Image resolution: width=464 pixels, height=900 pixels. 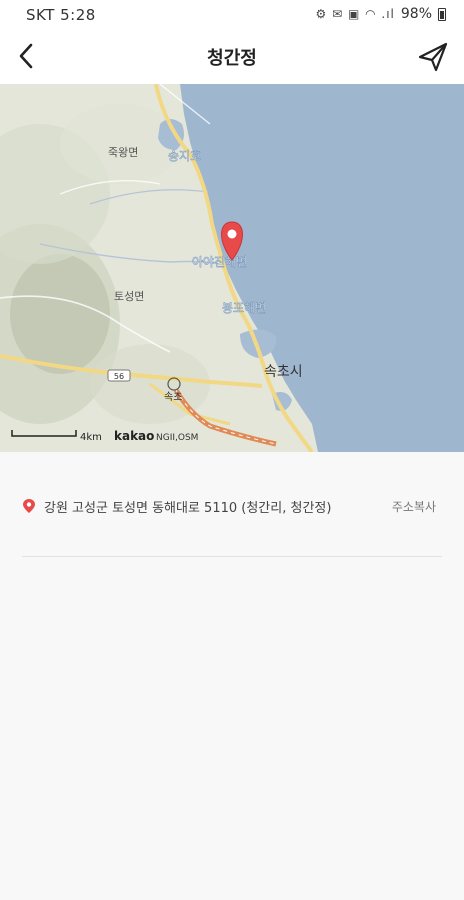 I want to click on page-title: 청간정, so click(x=232, y=58).